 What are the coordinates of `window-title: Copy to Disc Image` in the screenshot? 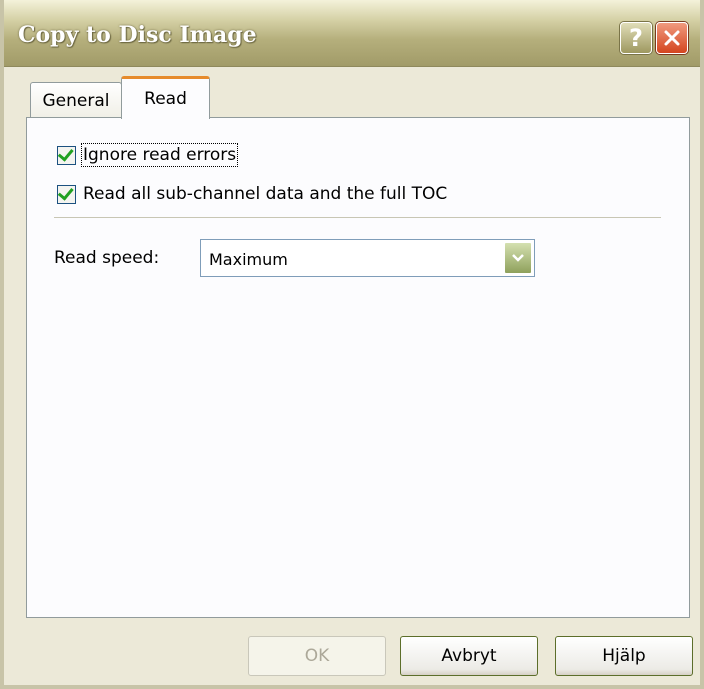 It's located at (137, 35).